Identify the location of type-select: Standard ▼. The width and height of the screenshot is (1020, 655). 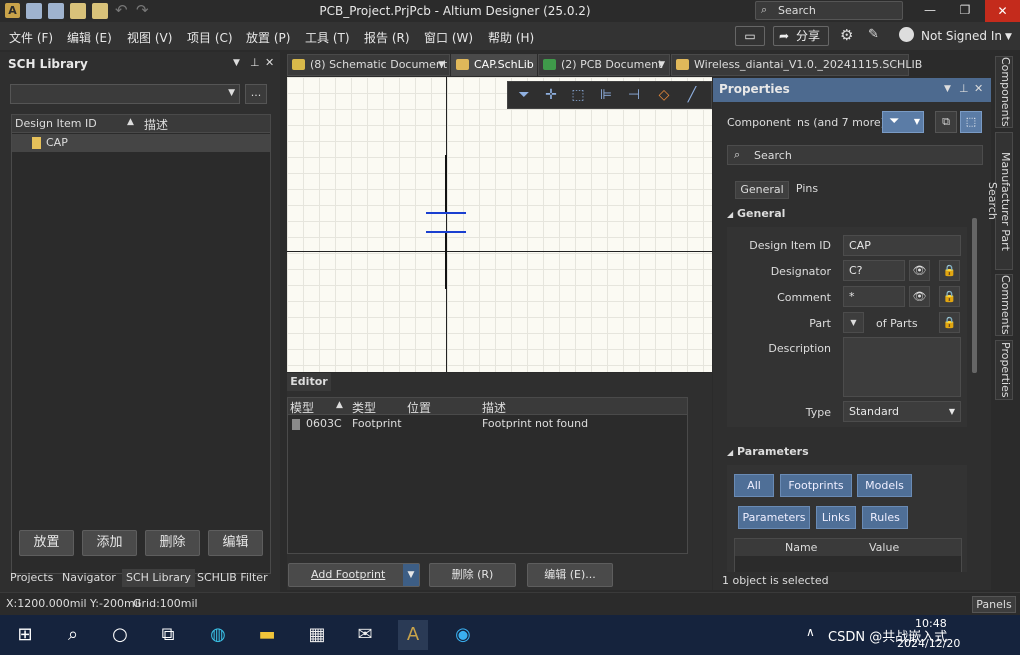
(902, 411).